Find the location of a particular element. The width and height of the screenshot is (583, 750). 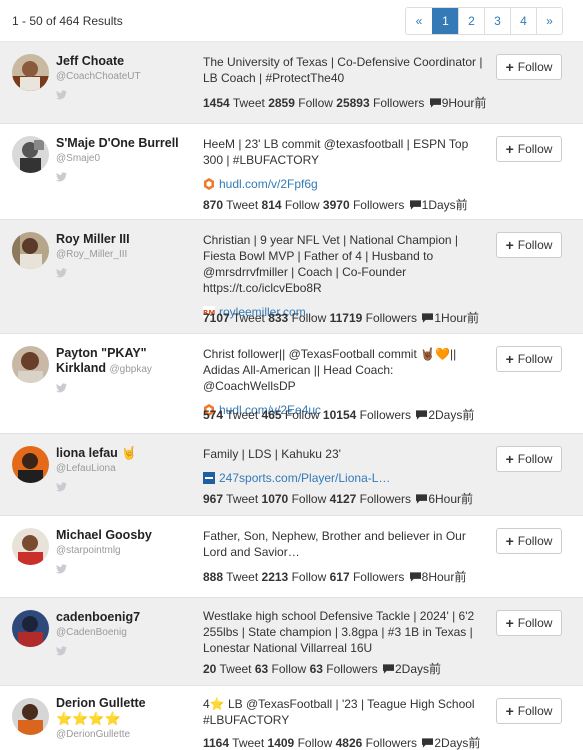

hudl-icon is located at coordinates (209, 184).